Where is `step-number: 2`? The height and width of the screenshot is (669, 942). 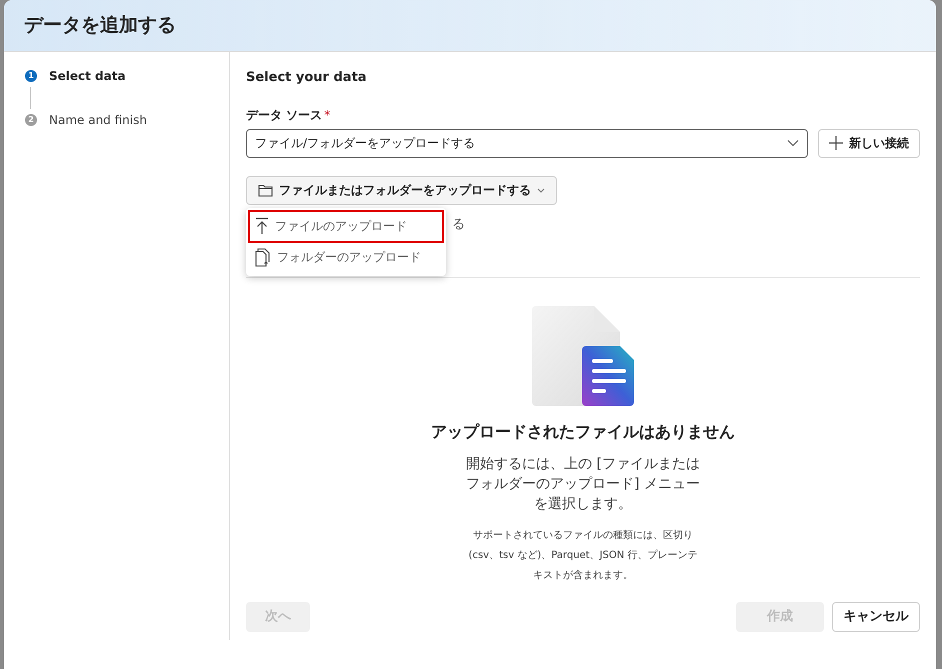 step-number: 2 is located at coordinates (31, 120).